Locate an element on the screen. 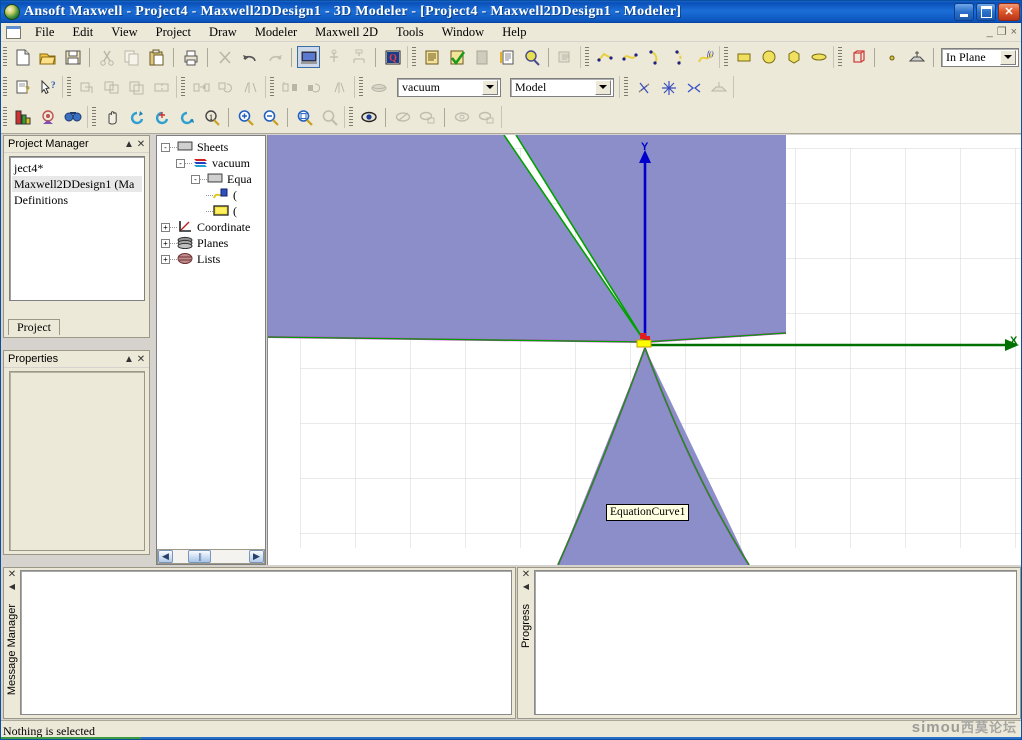 The height and width of the screenshot is (740, 1022). search-icon is located at coordinates (531, 57).